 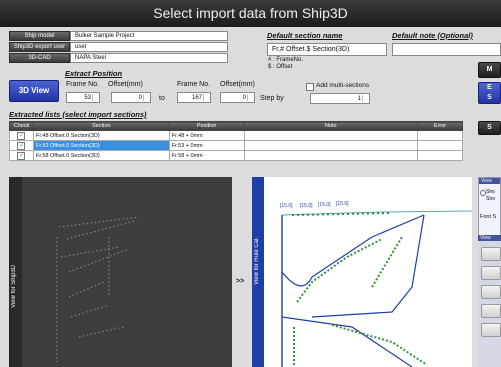 What do you see at coordinates (206, 145) in the screenshot?
I see `row-position: Fr.53 + 0mm` at bounding box center [206, 145].